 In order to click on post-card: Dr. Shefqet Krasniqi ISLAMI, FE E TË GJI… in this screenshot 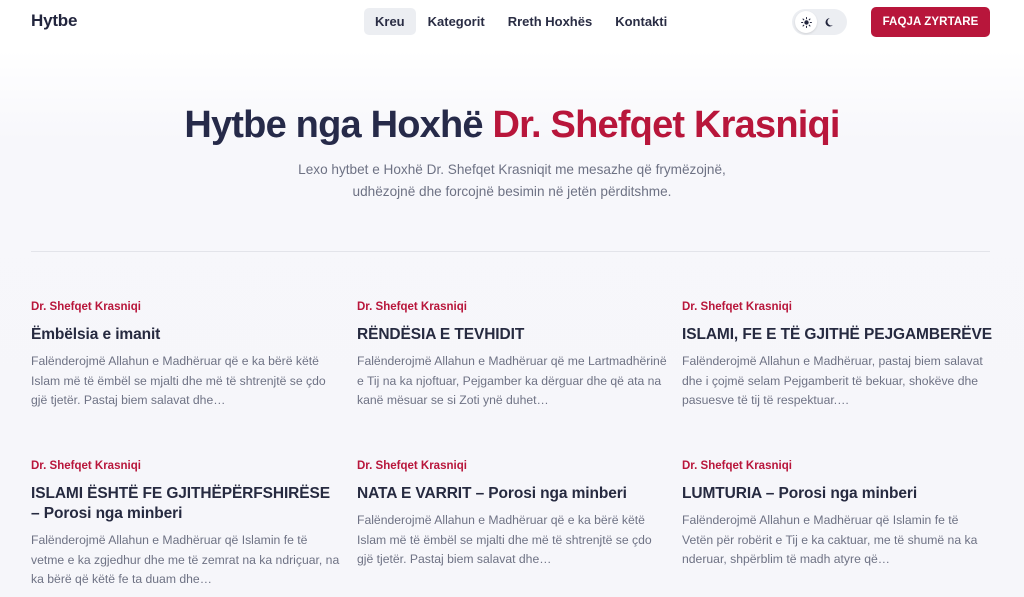, I will do `click(837, 356)`.